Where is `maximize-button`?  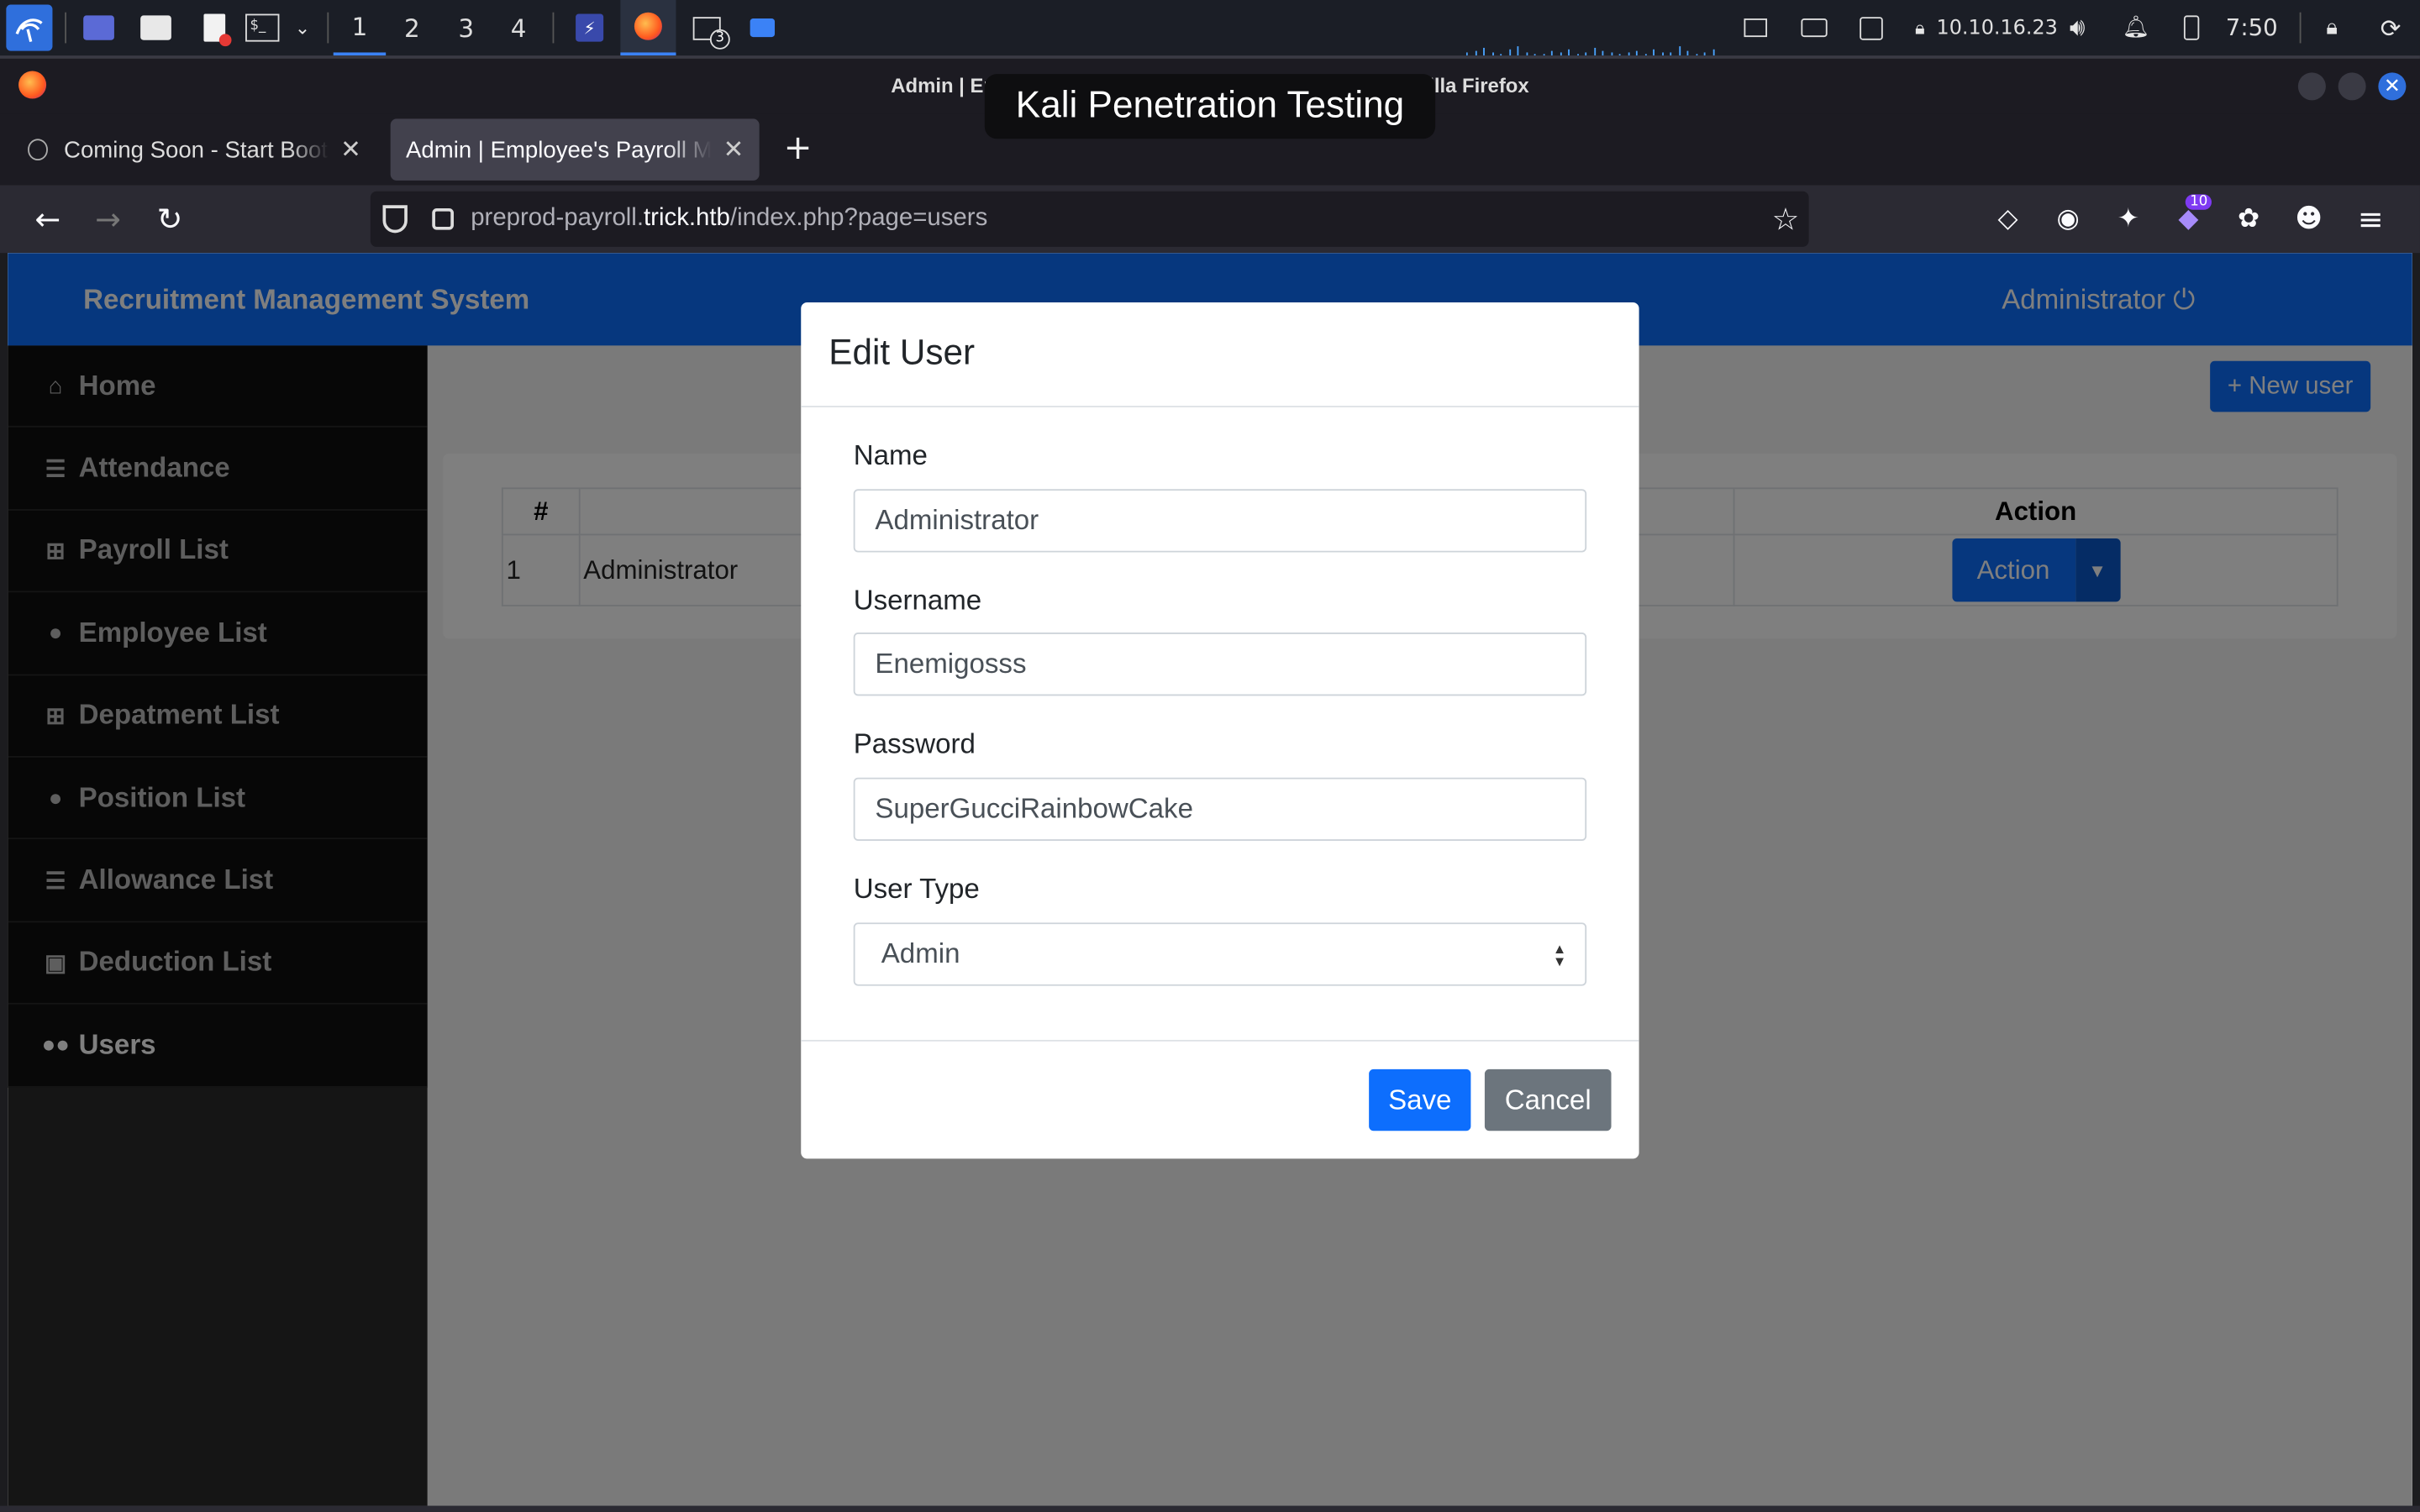
maximize-button is located at coordinates (2352, 86).